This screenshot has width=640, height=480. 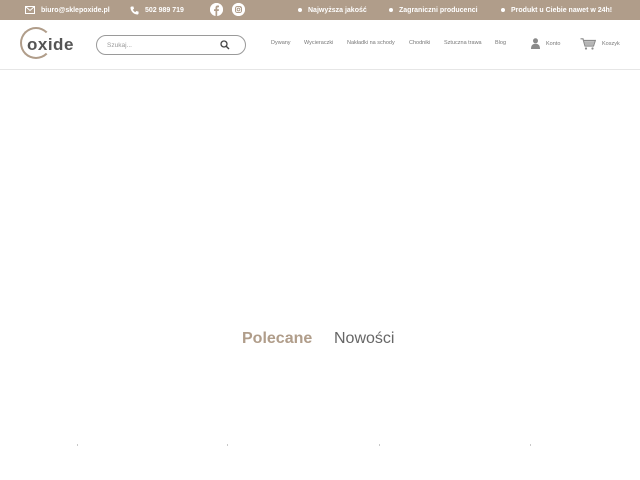 I want to click on product-tabs: Polecane Nowości, so click(x=320, y=342).